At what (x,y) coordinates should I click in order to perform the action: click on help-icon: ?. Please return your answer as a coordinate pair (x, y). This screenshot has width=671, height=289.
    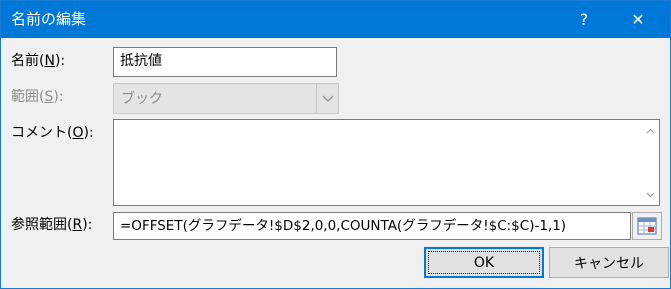
    Looking at the image, I should click on (584, 19).